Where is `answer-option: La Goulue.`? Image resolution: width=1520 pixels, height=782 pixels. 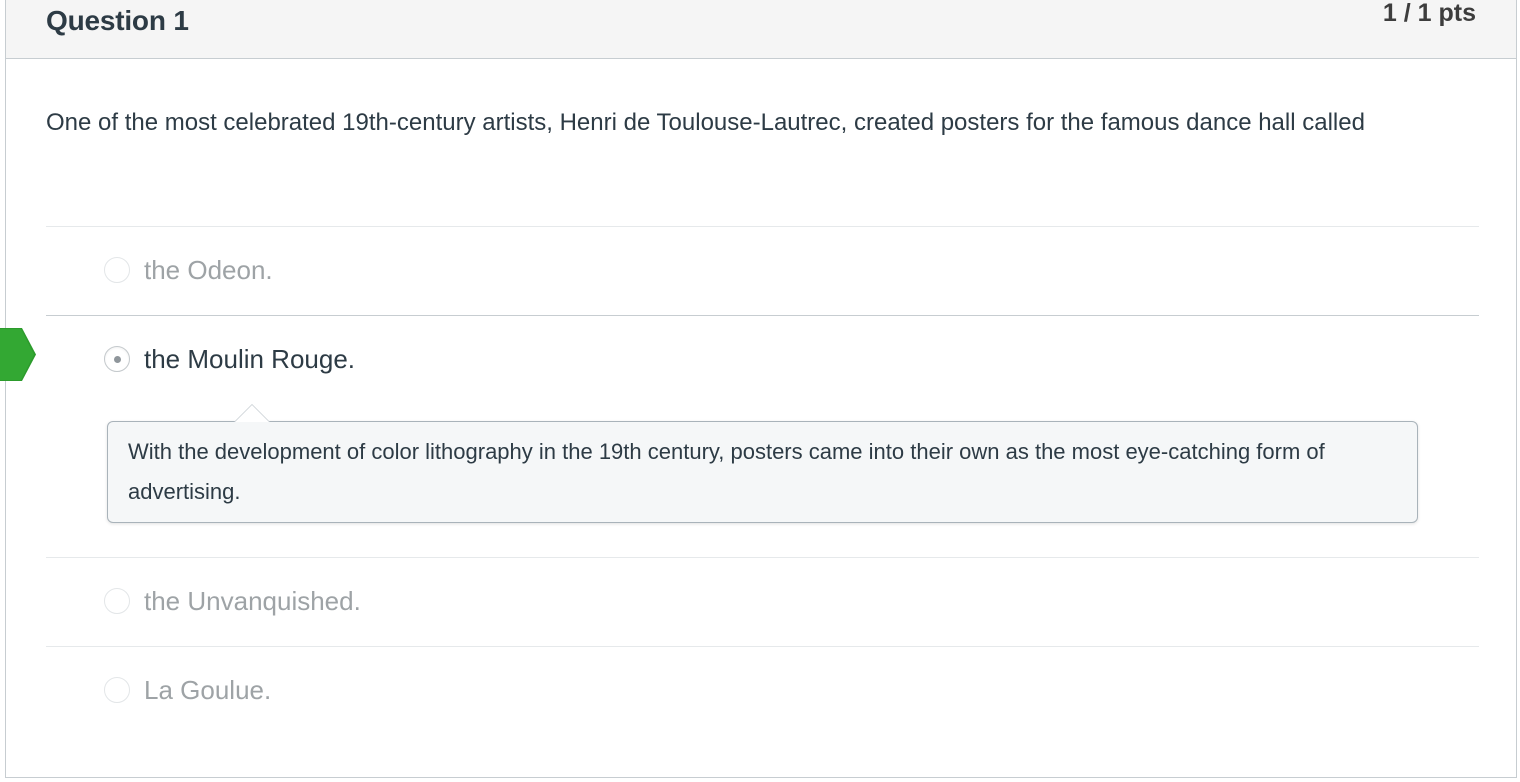
answer-option: La Goulue. is located at coordinates (762, 690).